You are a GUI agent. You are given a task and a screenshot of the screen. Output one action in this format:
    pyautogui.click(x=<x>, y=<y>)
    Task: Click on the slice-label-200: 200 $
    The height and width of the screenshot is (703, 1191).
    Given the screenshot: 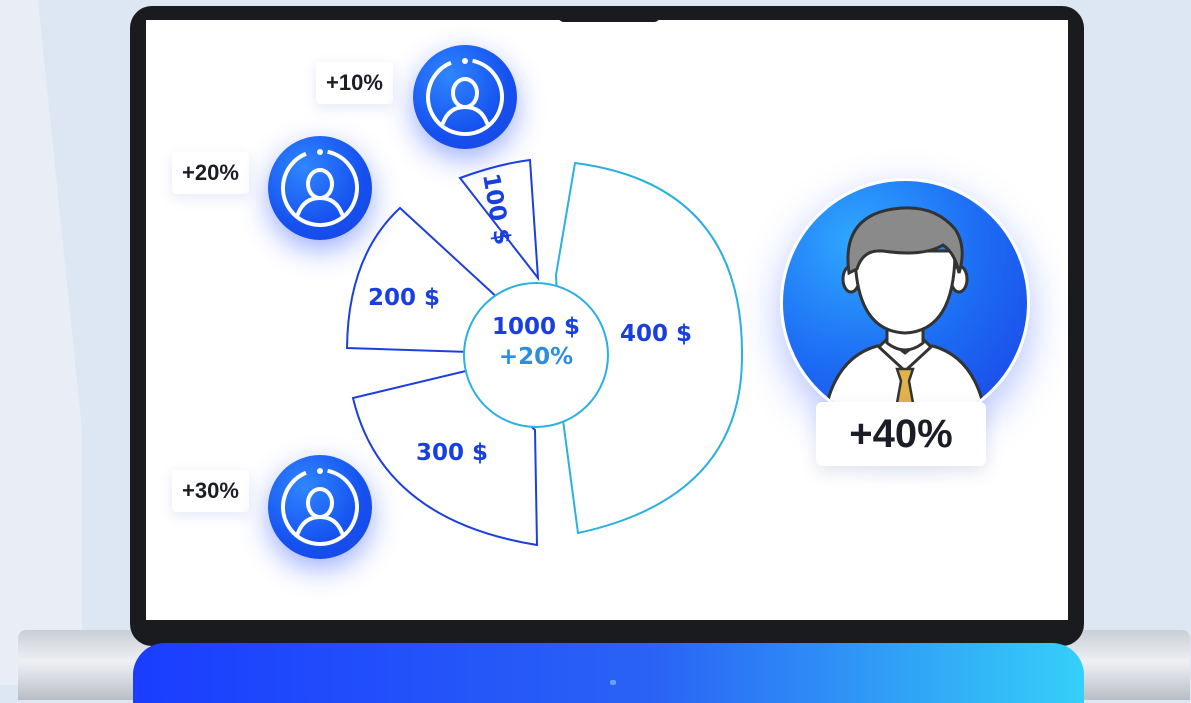 What is the action you would take?
    pyautogui.click(x=404, y=298)
    